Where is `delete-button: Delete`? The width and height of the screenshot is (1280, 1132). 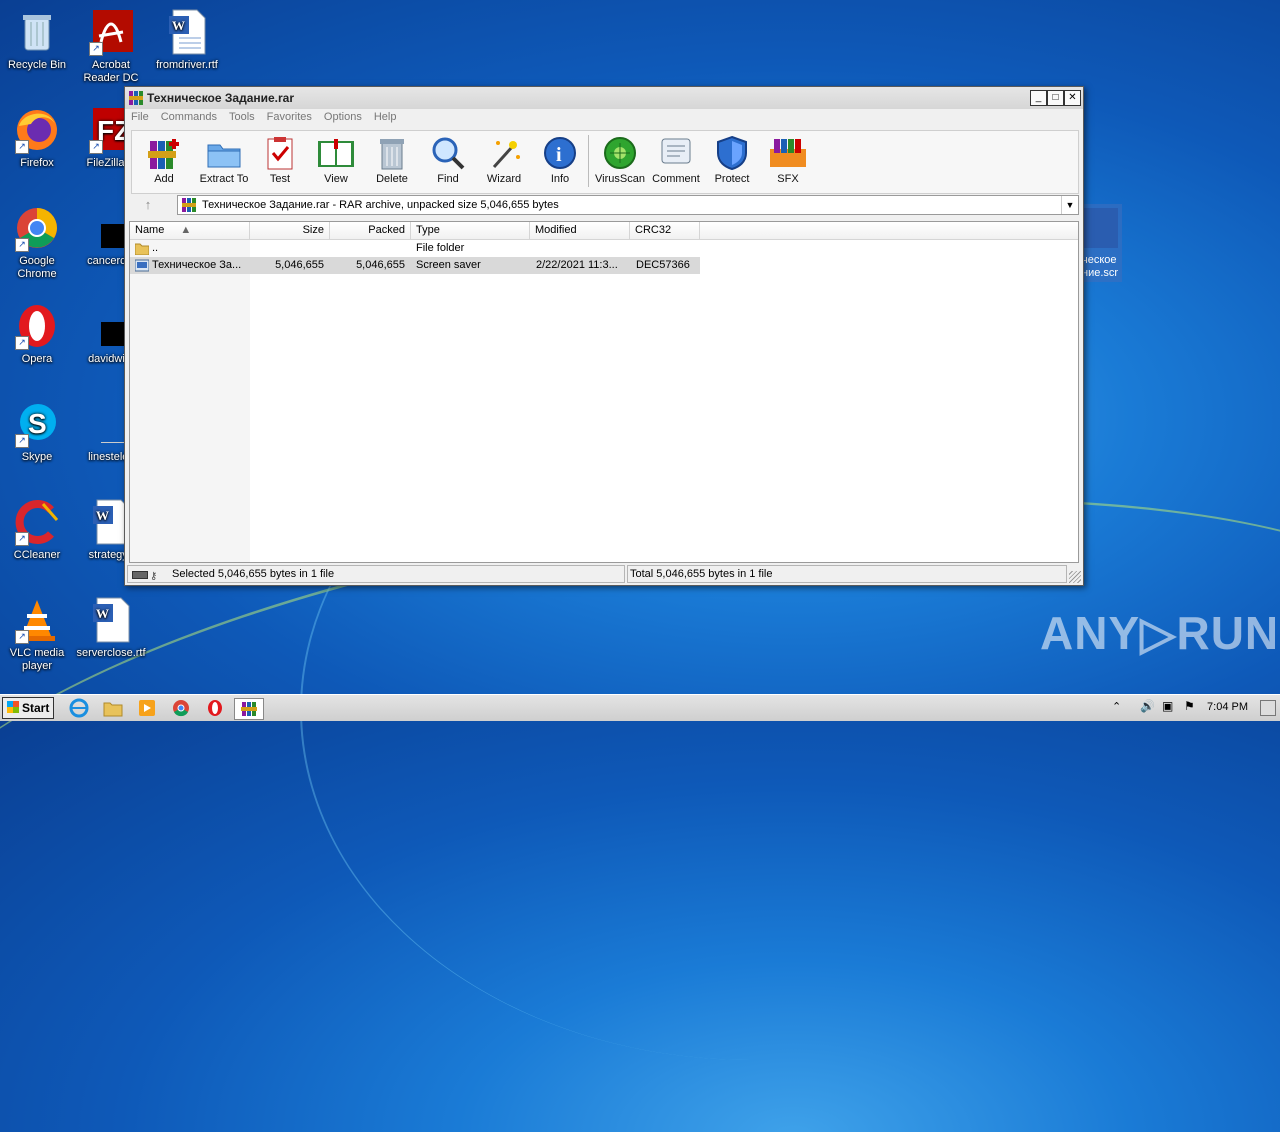 delete-button: Delete is located at coordinates (392, 160).